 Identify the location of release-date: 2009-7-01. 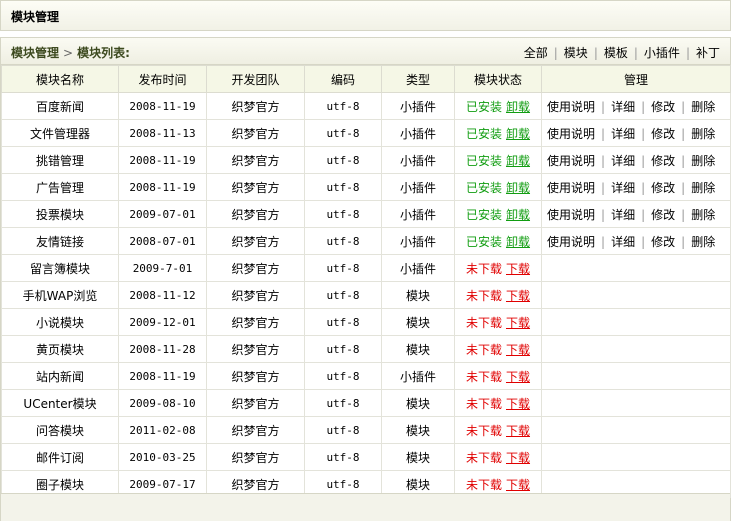
(162, 268).